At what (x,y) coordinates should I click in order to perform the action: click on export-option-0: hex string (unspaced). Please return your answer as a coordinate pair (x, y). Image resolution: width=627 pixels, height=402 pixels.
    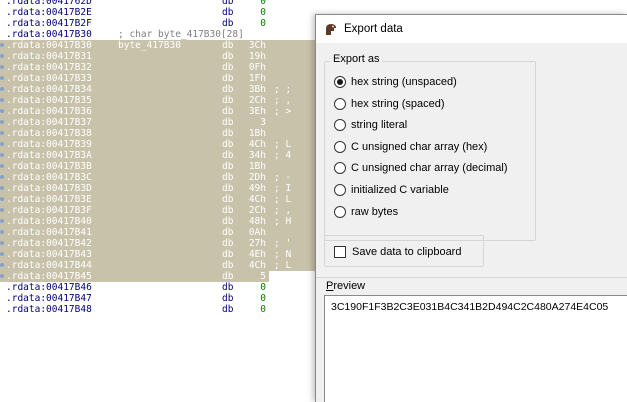
    Looking at the image, I should click on (395, 82).